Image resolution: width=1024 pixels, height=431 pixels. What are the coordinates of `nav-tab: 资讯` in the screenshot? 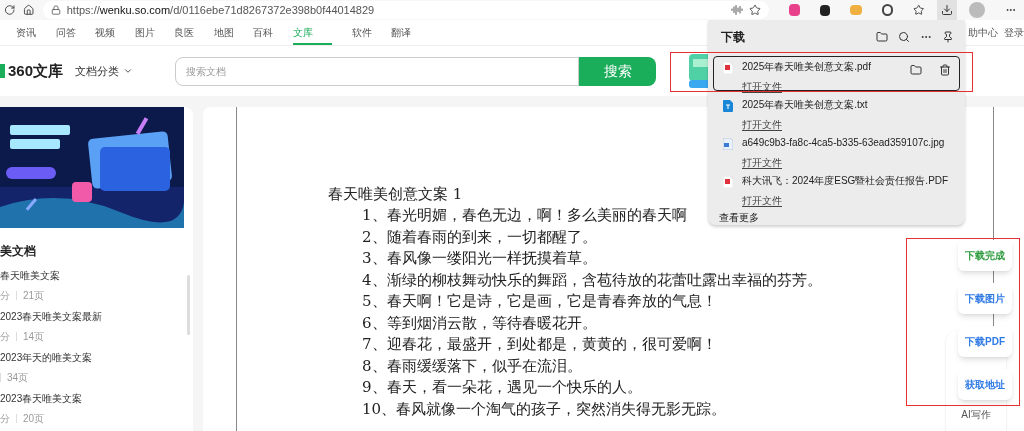 It's located at (36, 33).